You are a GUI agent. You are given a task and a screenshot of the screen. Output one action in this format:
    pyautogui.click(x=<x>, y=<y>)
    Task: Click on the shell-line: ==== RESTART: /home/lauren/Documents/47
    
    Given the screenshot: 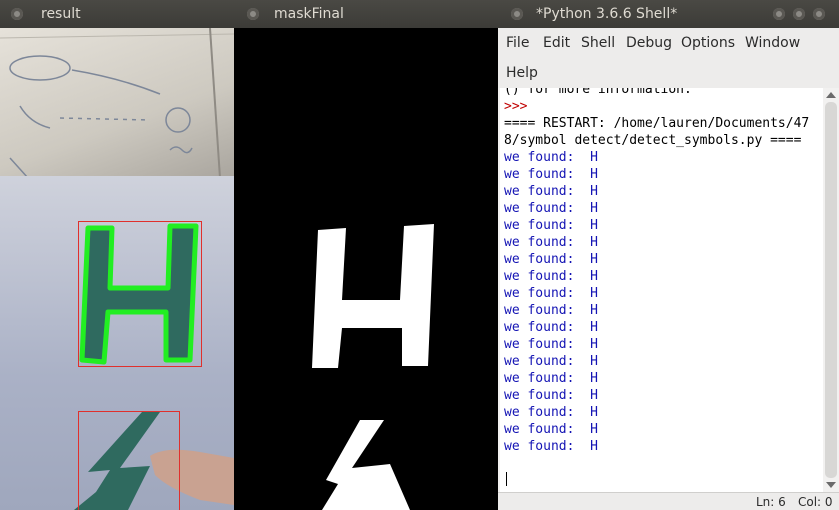 What is the action you would take?
    pyautogui.click(x=657, y=123)
    